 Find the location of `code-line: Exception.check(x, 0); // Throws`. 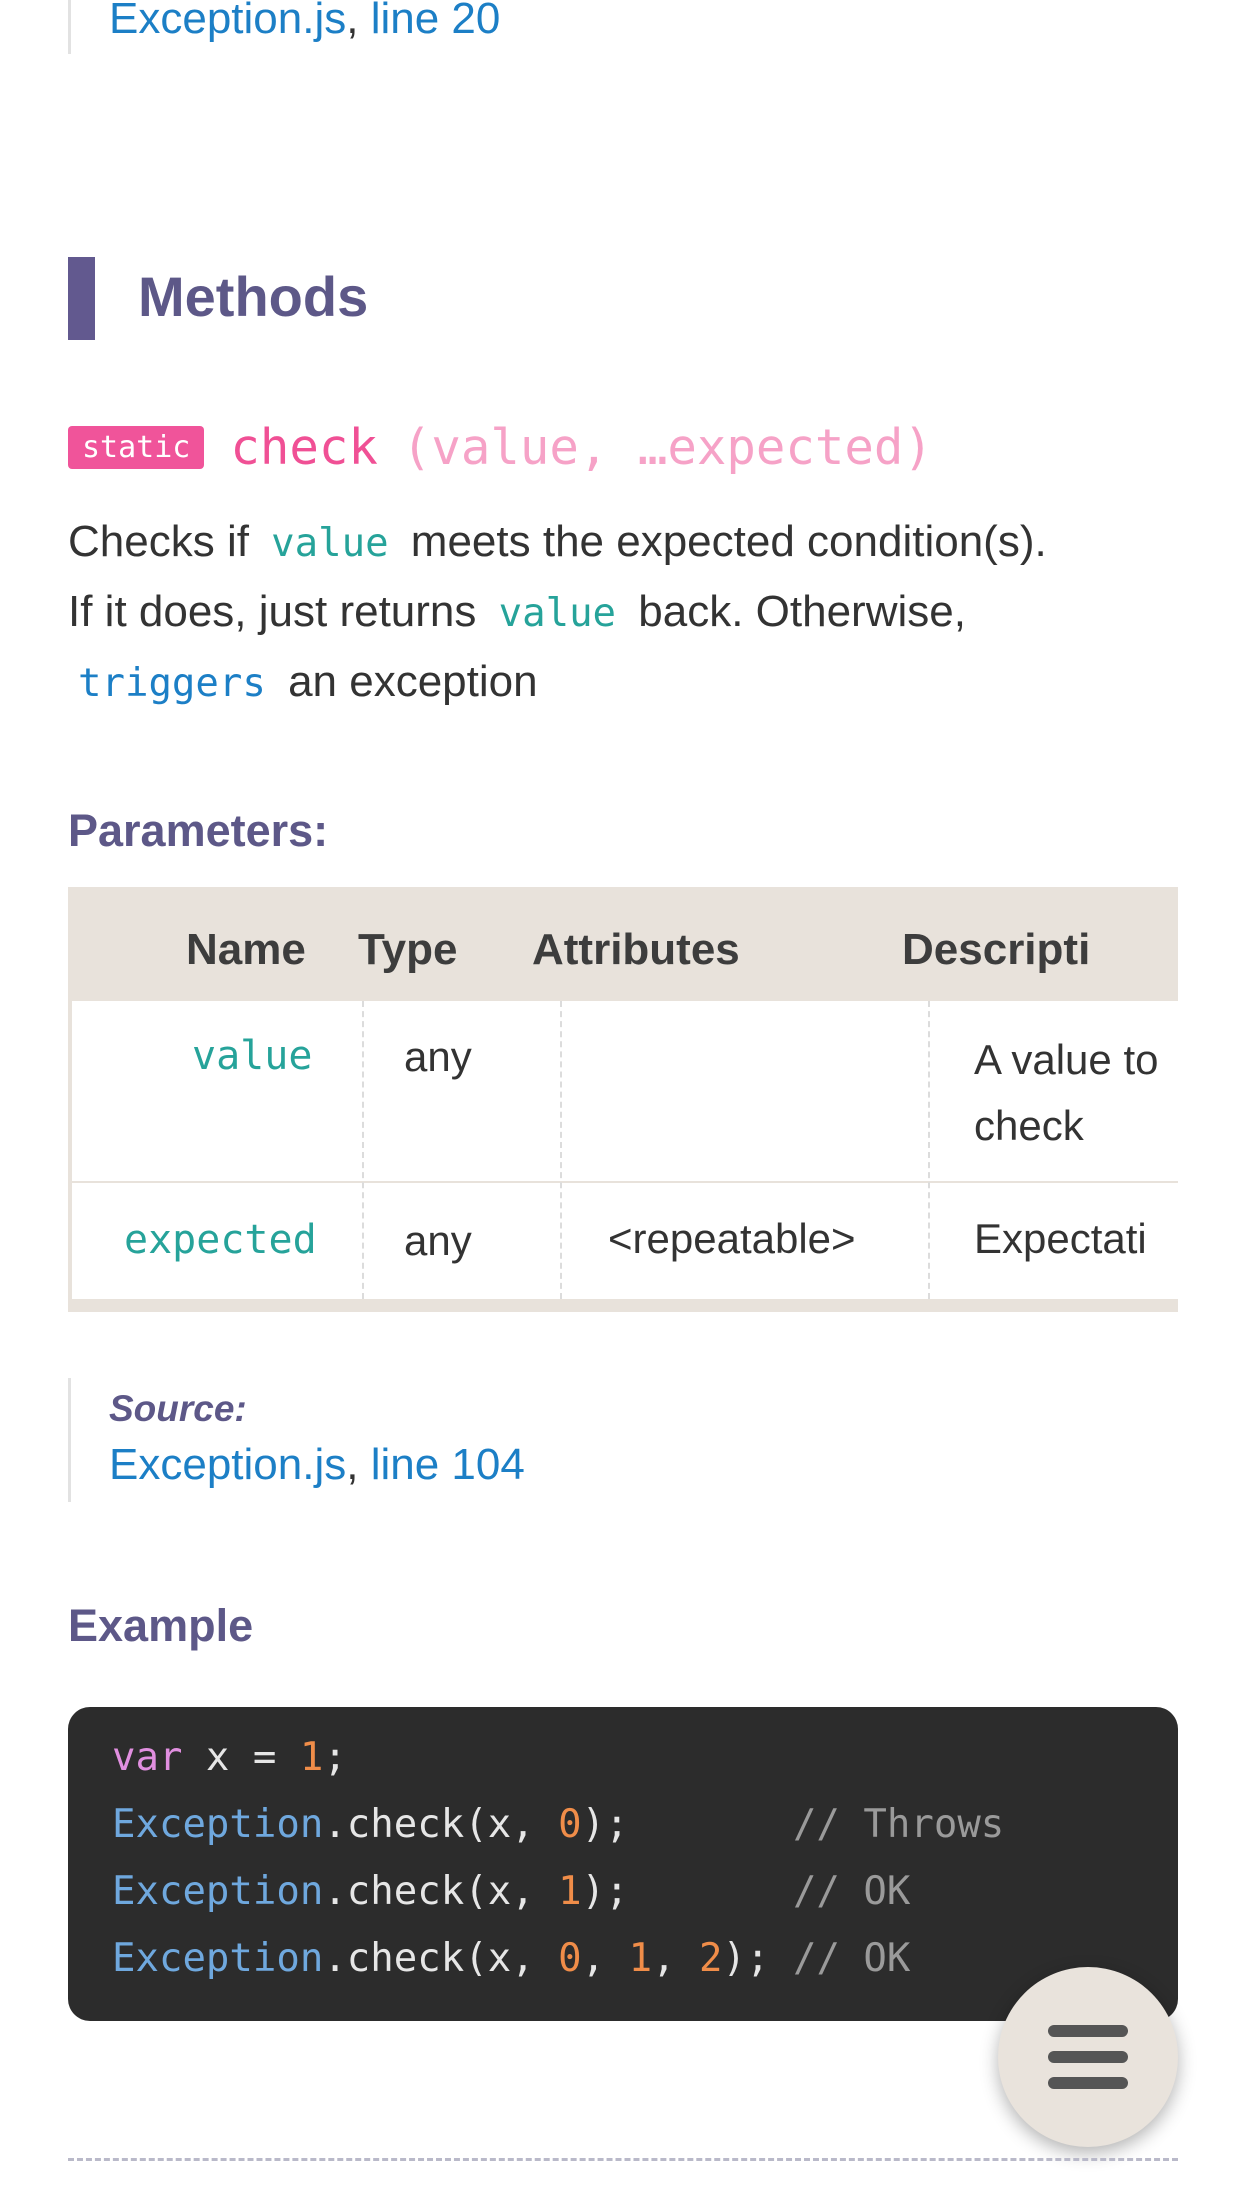

code-line: Exception.check(x, 0); // Throws is located at coordinates (558, 1824).